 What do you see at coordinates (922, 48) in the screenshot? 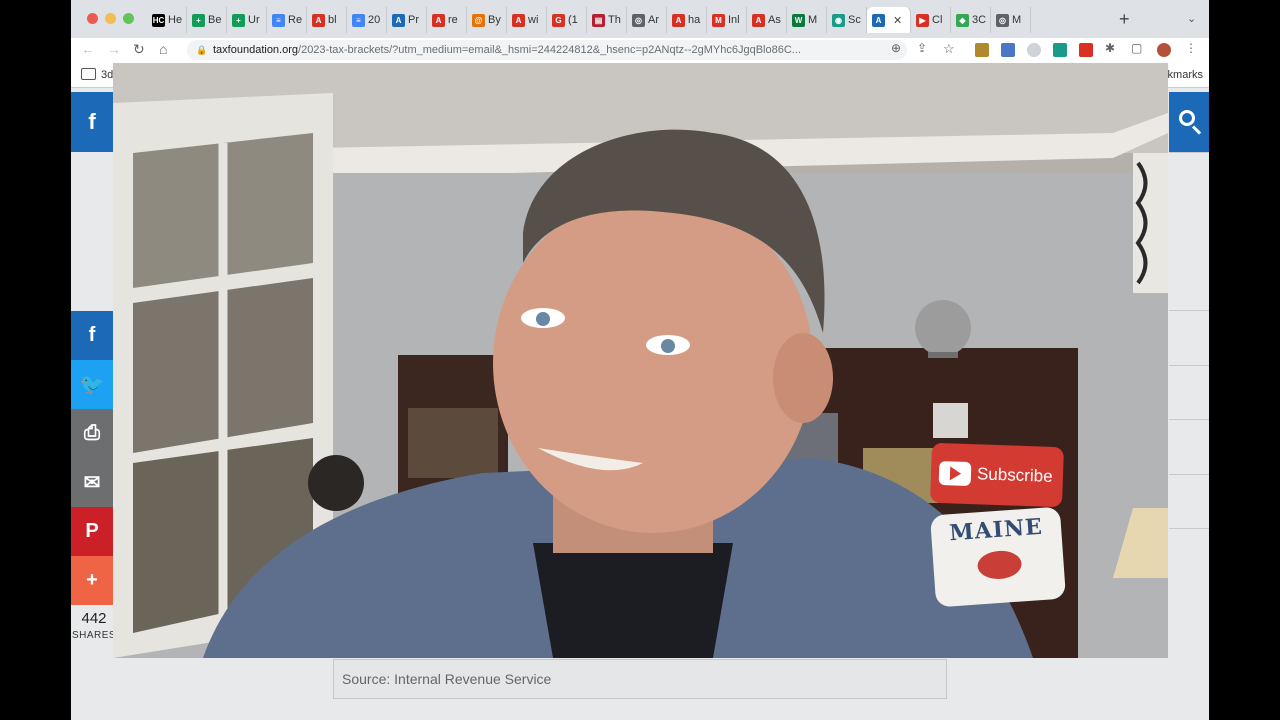
I see `share-icon: ⇪` at bounding box center [922, 48].